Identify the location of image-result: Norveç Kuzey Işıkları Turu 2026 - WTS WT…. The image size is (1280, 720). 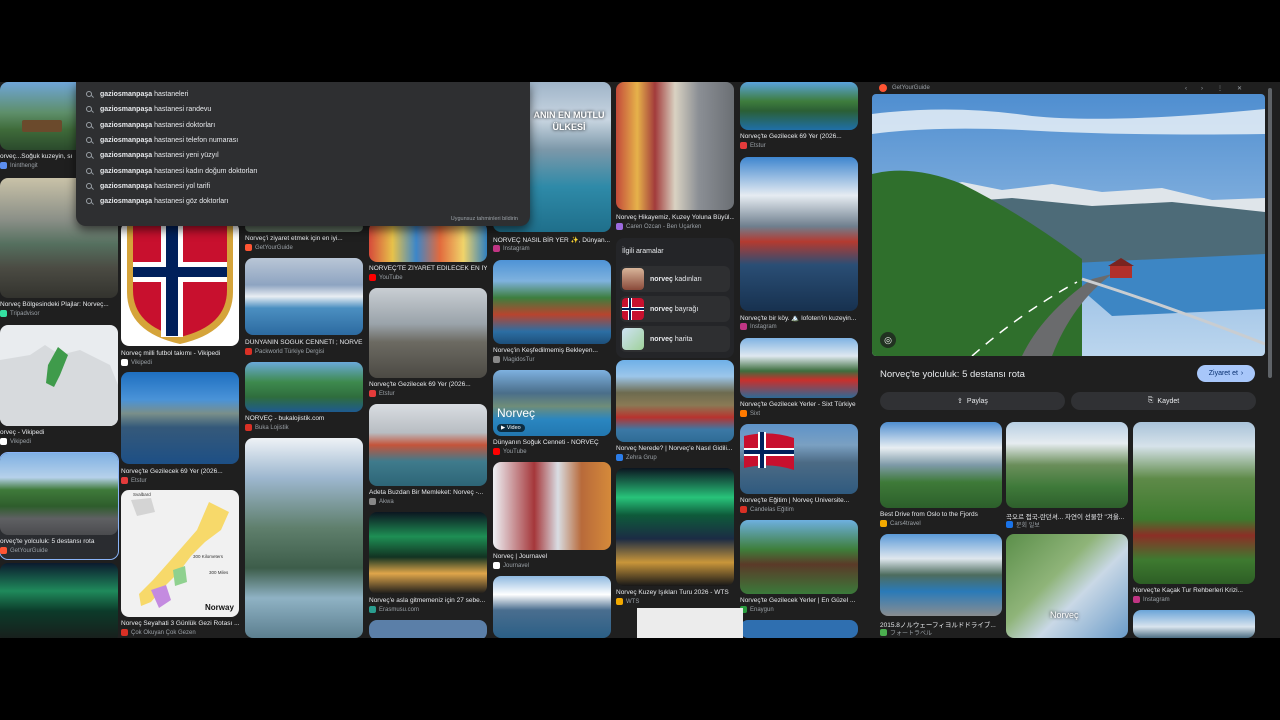
(675, 538).